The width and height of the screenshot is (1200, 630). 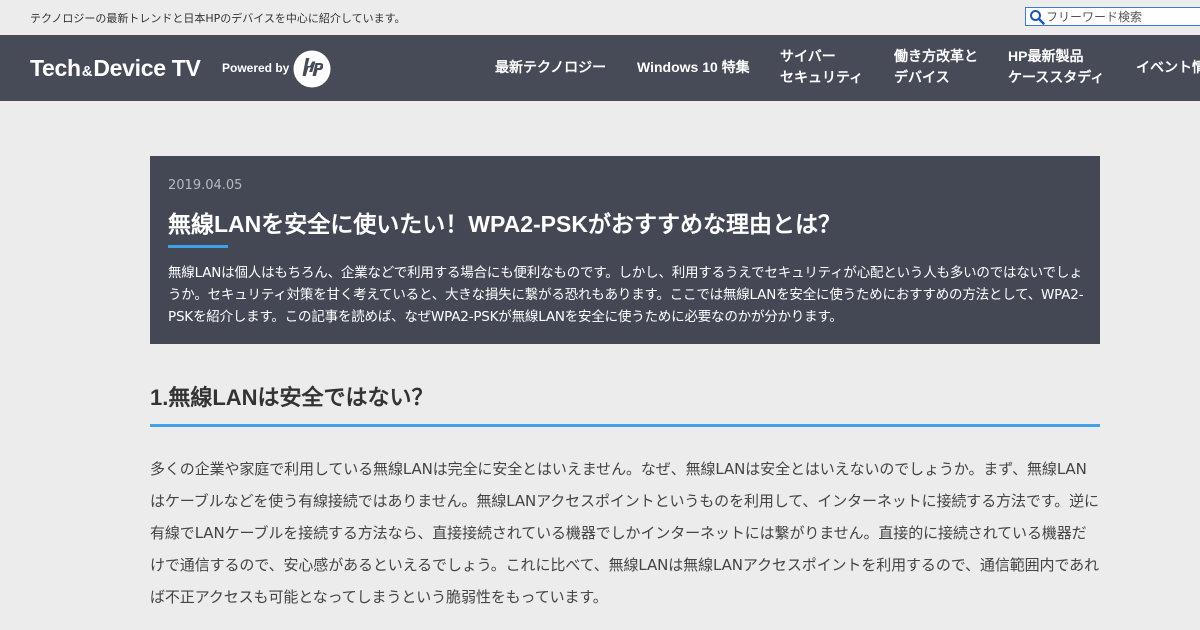 I want to click on title-underline, so click(x=198, y=246).